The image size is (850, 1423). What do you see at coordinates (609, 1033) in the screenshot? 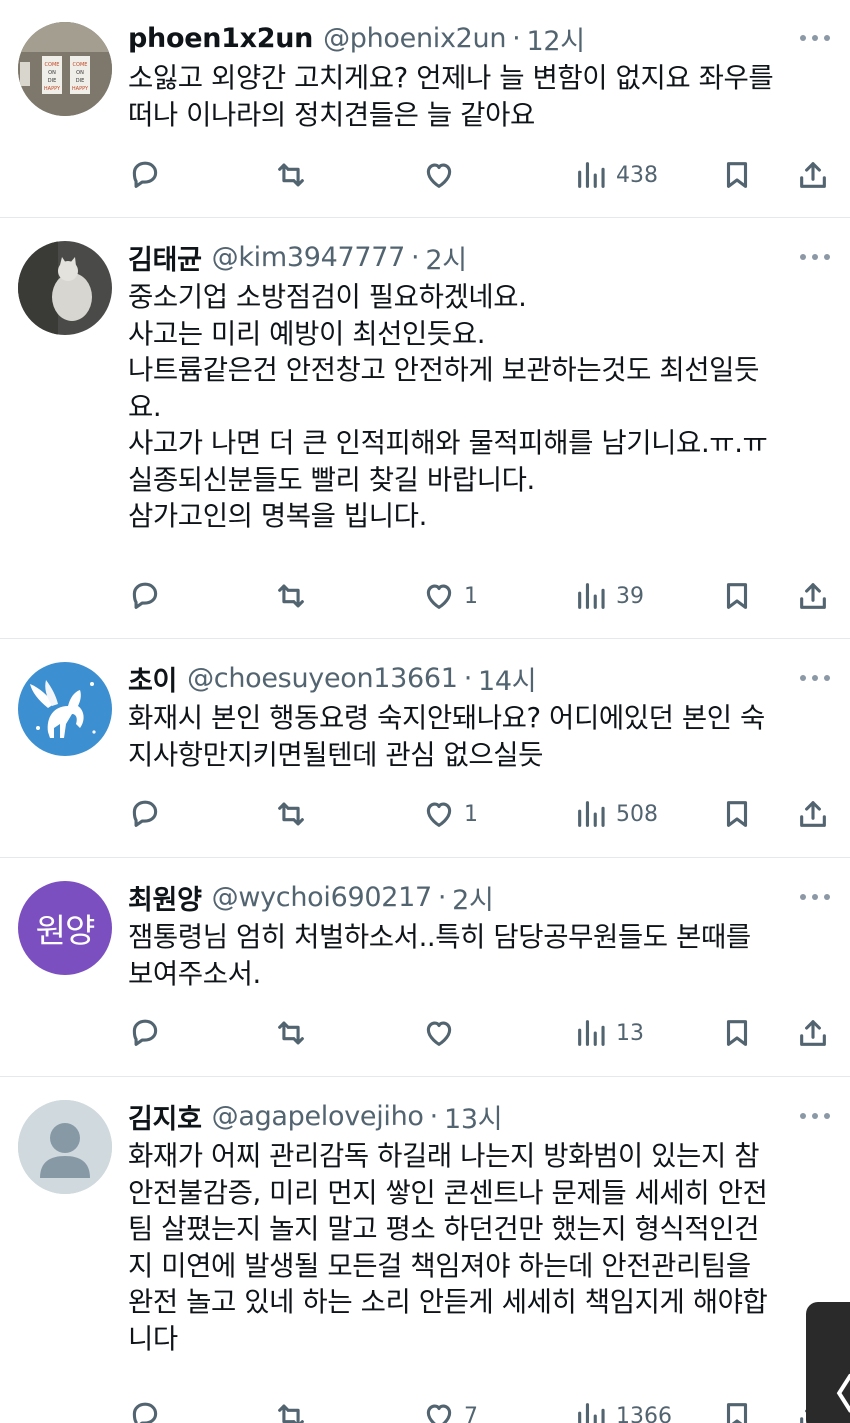
I see `views-button: 13` at bounding box center [609, 1033].